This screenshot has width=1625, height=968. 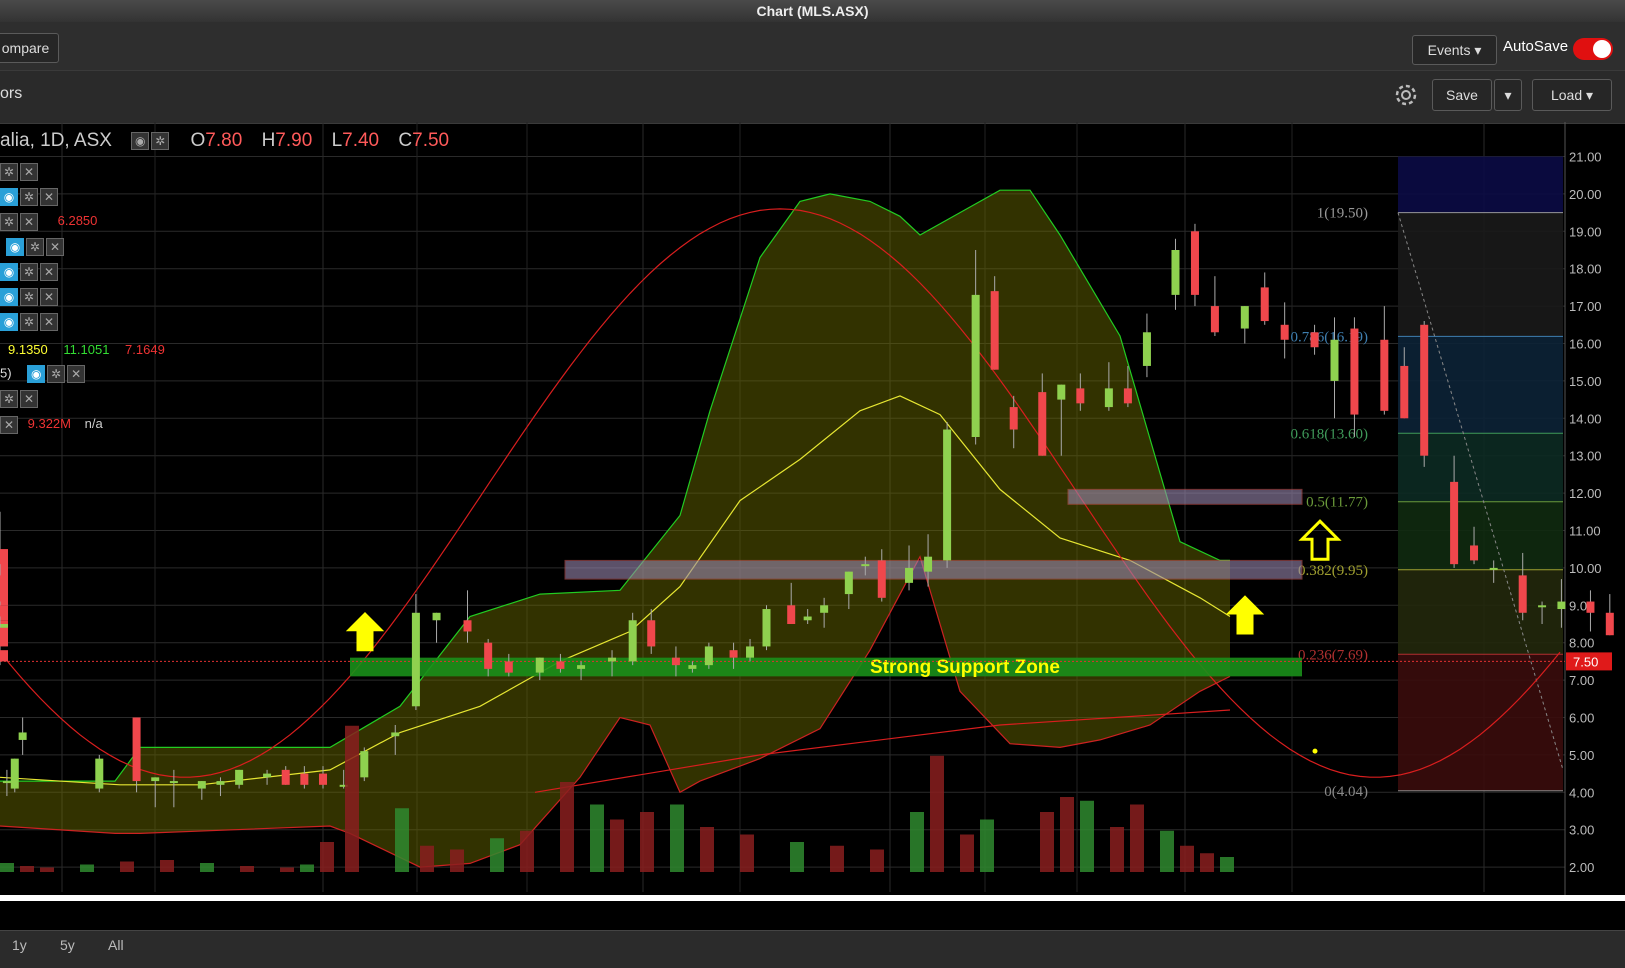 I want to click on volume-value: 9.322M, so click(x=49, y=424).